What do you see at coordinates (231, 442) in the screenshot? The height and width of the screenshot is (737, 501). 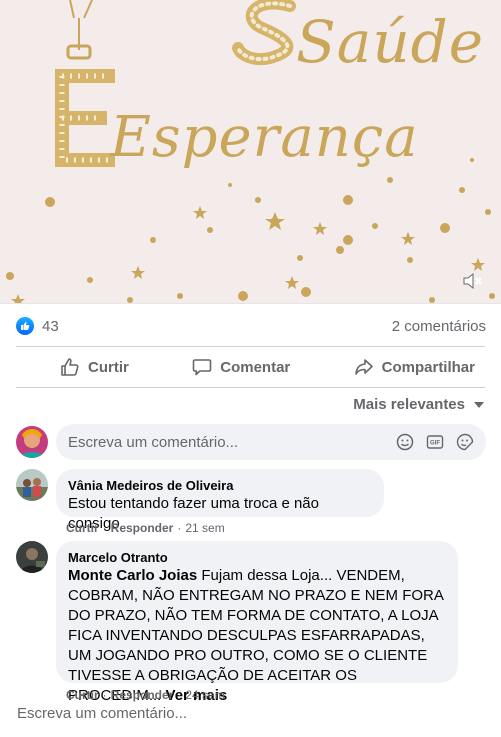 I see `comment-input` at bounding box center [231, 442].